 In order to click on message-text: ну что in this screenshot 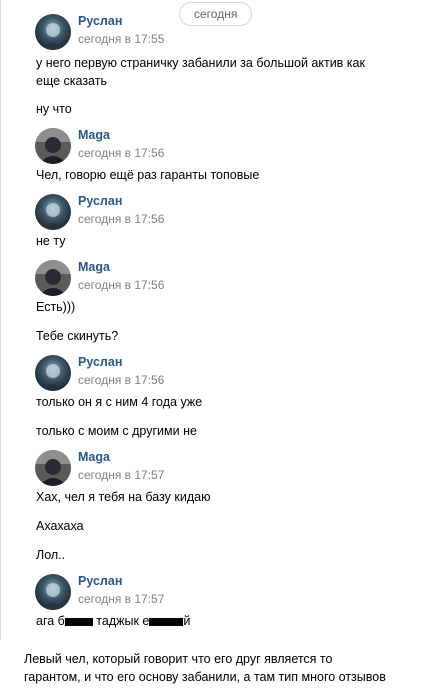, I will do `click(54, 109)`.